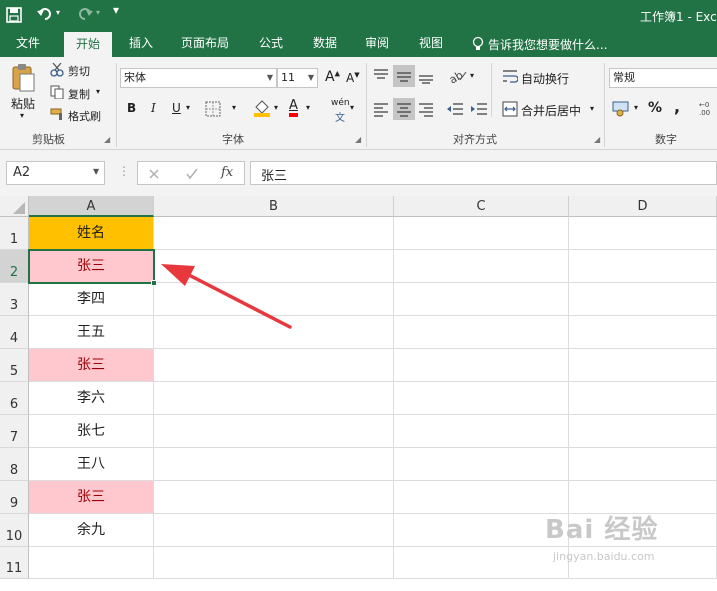  I want to click on cell-a7: 张七, so click(91, 431).